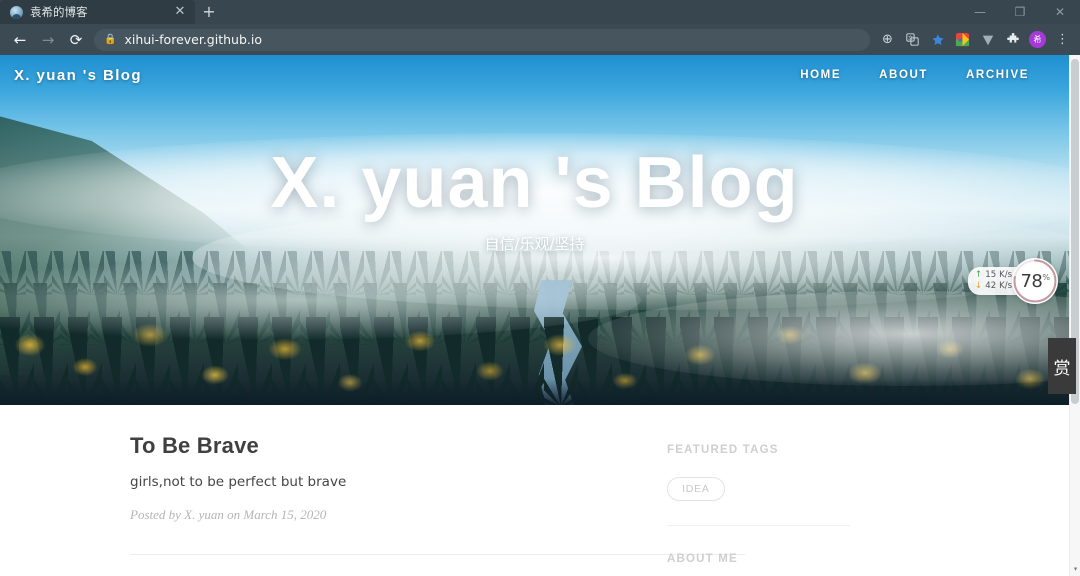 This screenshot has width=1080, height=576. What do you see at coordinates (980, 12) in the screenshot?
I see `minimize-window-button: —` at bounding box center [980, 12].